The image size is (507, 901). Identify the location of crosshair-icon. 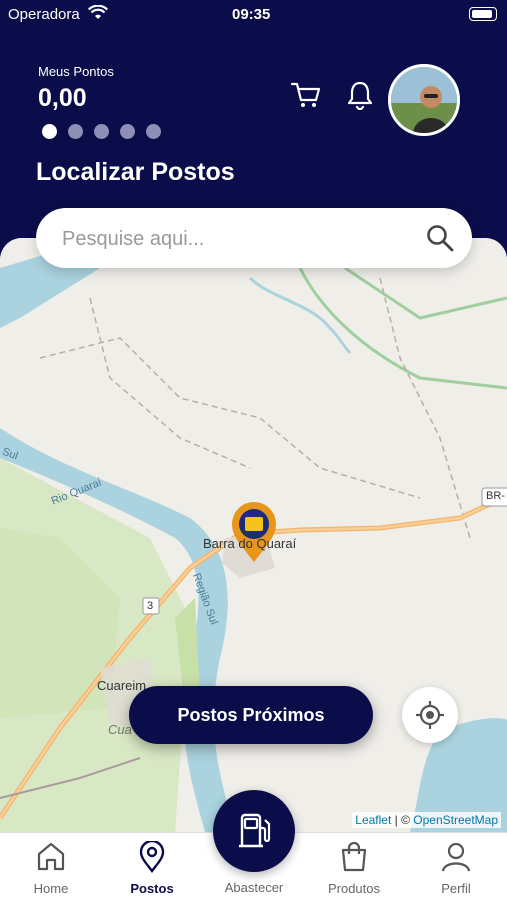
(430, 715).